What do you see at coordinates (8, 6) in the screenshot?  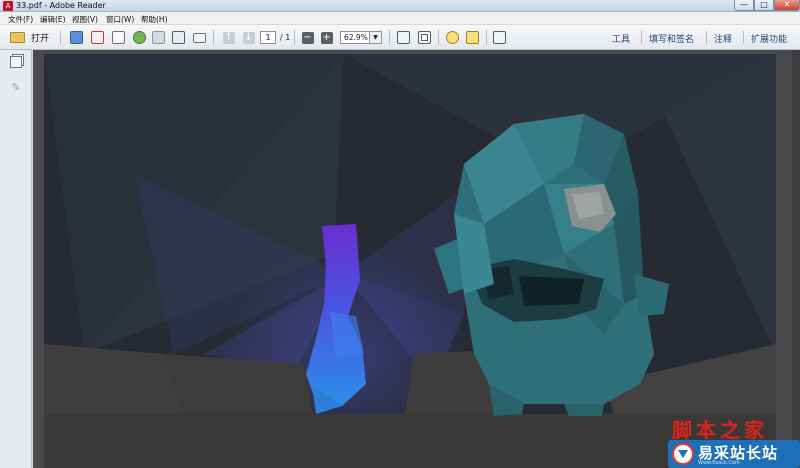 I see `adobe-reader-icon: A` at bounding box center [8, 6].